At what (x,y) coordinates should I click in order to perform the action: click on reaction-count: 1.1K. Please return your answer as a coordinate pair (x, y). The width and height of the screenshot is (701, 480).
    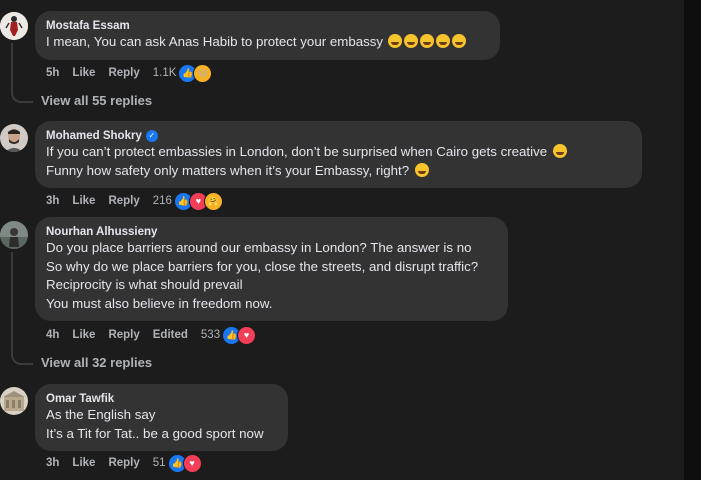
    Looking at the image, I should click on (165, 73).